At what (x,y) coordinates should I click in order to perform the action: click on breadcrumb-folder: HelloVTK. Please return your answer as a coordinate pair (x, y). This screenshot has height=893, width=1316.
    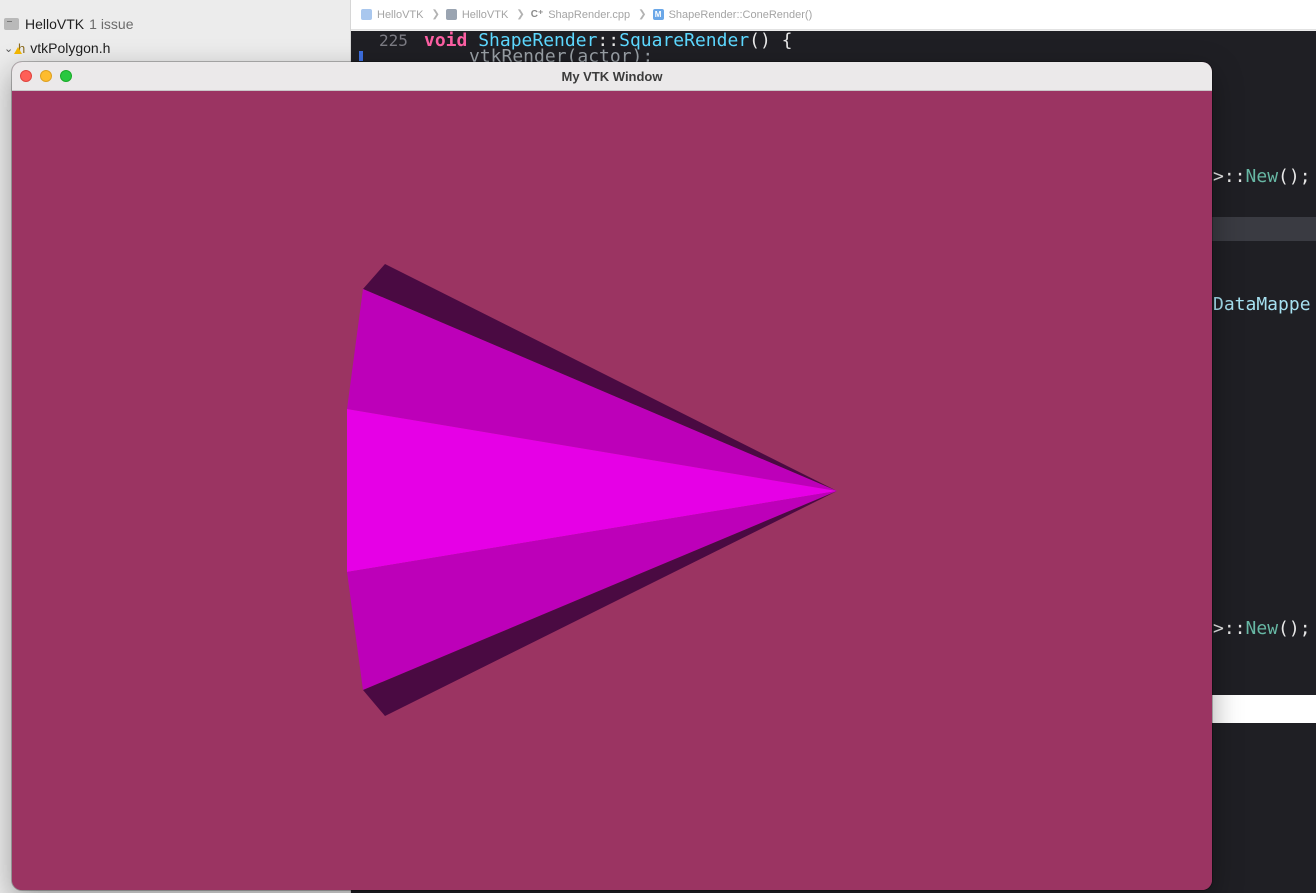
    Looking at the image, I should click on (477, 14).